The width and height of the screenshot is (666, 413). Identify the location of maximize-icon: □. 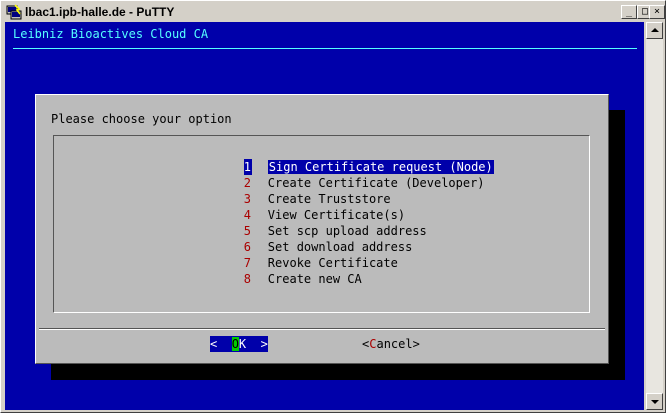
(645, 11).